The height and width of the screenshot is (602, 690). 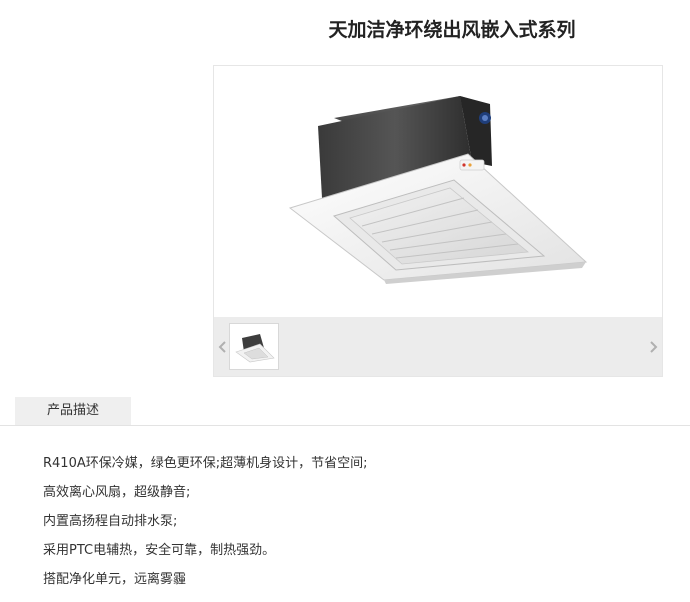 I want to click on thumbnail-strip, so click(x=438, y=346).